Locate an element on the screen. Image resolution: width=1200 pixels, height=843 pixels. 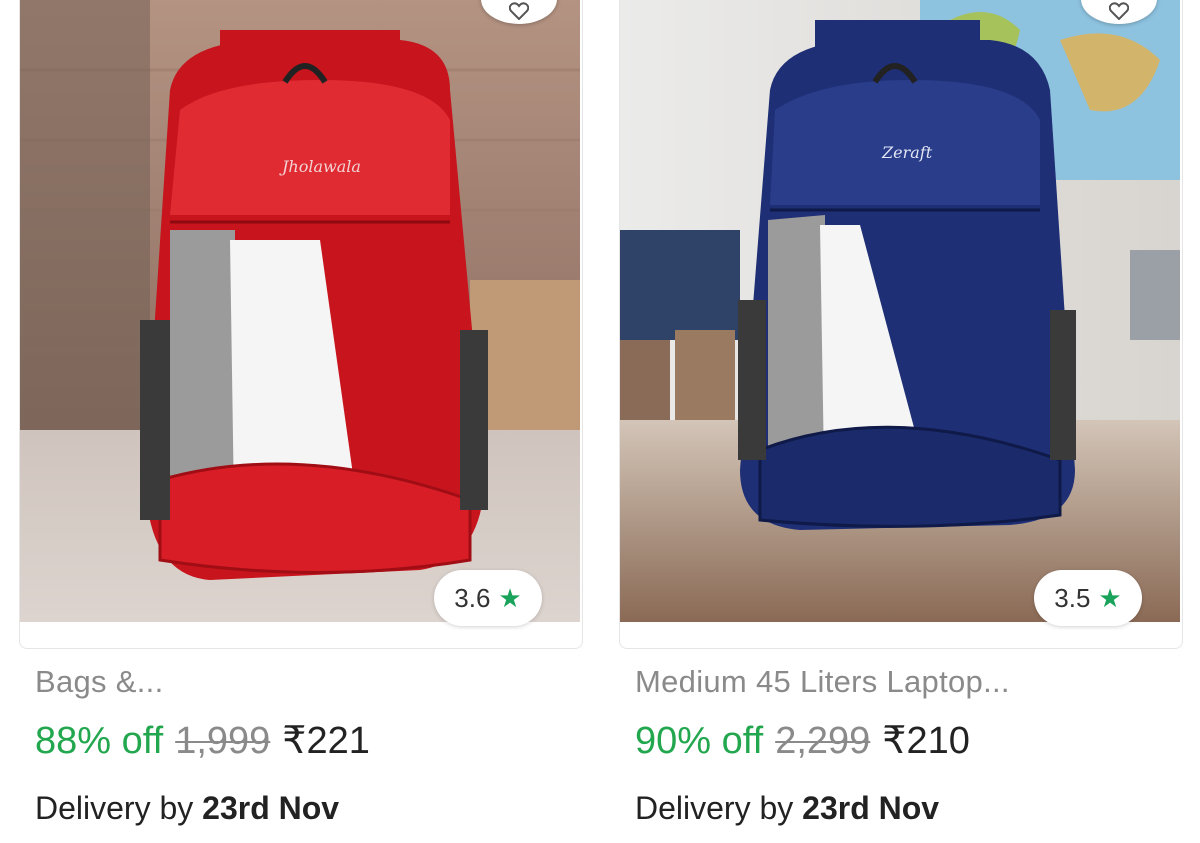
price-row: 90% off 2,299 ₹210 is located at coordinates (802, 740).